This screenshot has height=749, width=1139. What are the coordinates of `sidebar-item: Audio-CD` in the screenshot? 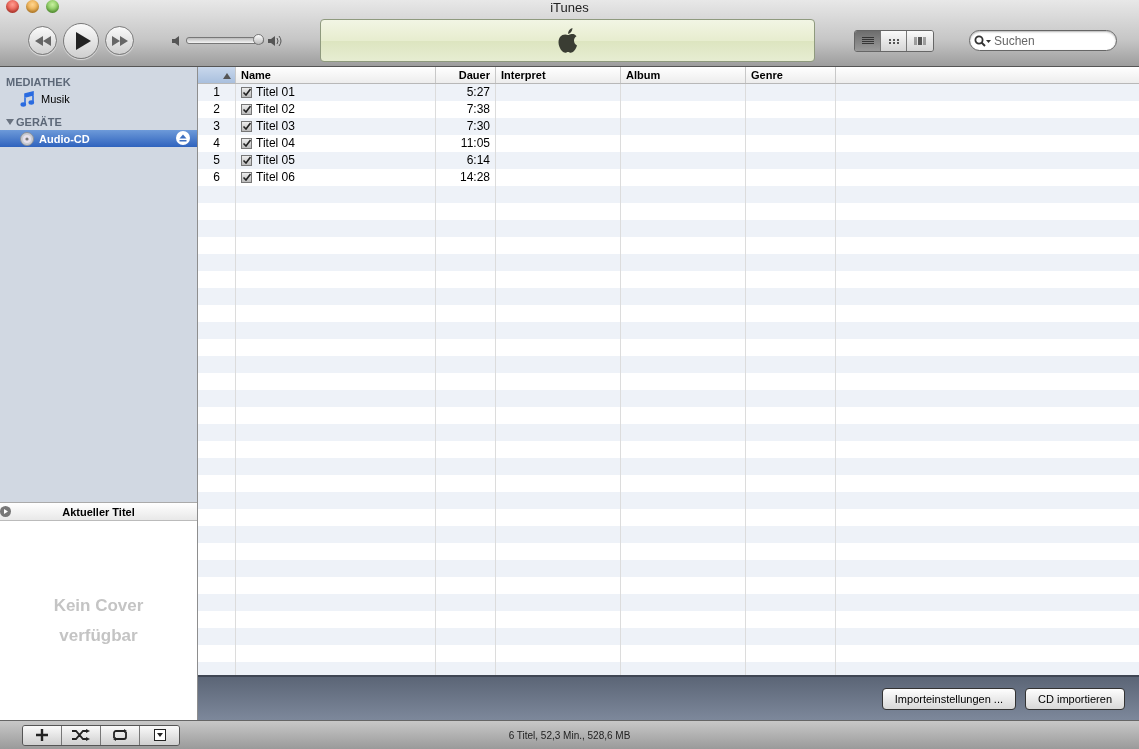 It's located at (98, 138).